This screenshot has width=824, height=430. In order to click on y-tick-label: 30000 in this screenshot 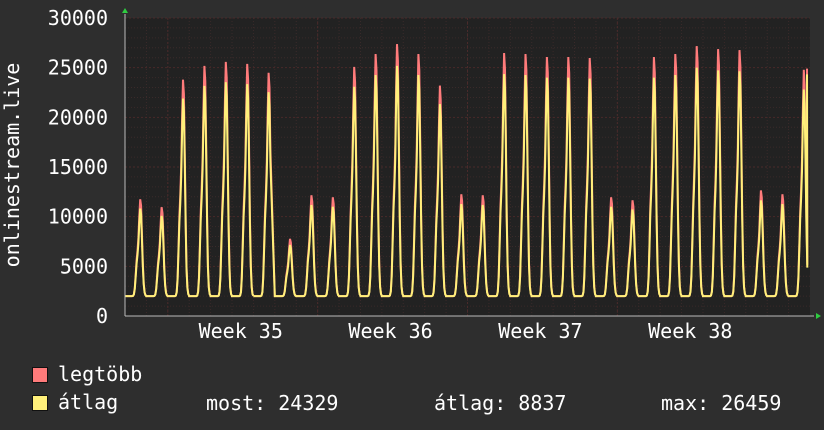, I will do `click(78, 18)`.